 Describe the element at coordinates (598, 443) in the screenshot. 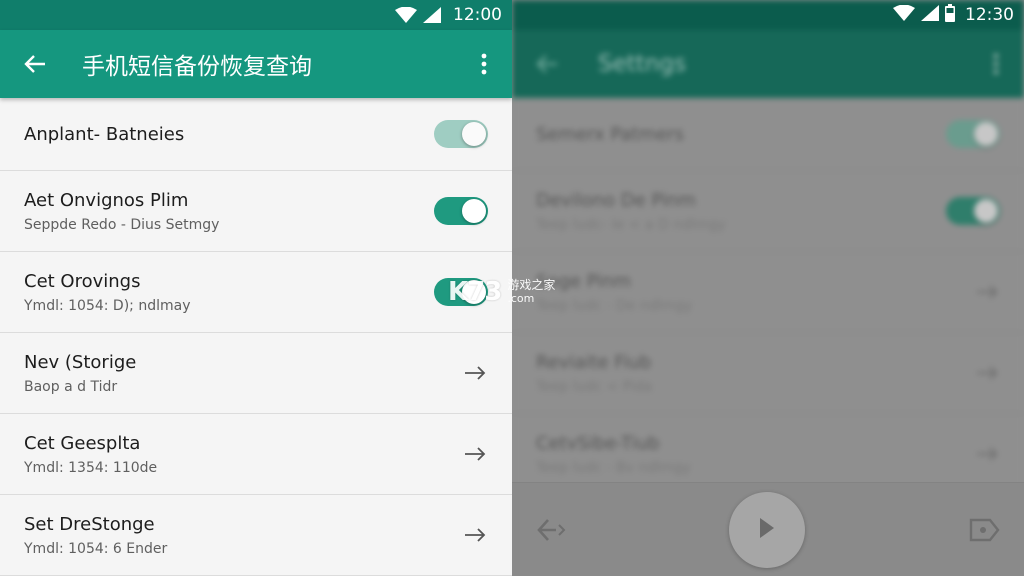

I see `row-title: CetvSibe-Tiub` at that location.